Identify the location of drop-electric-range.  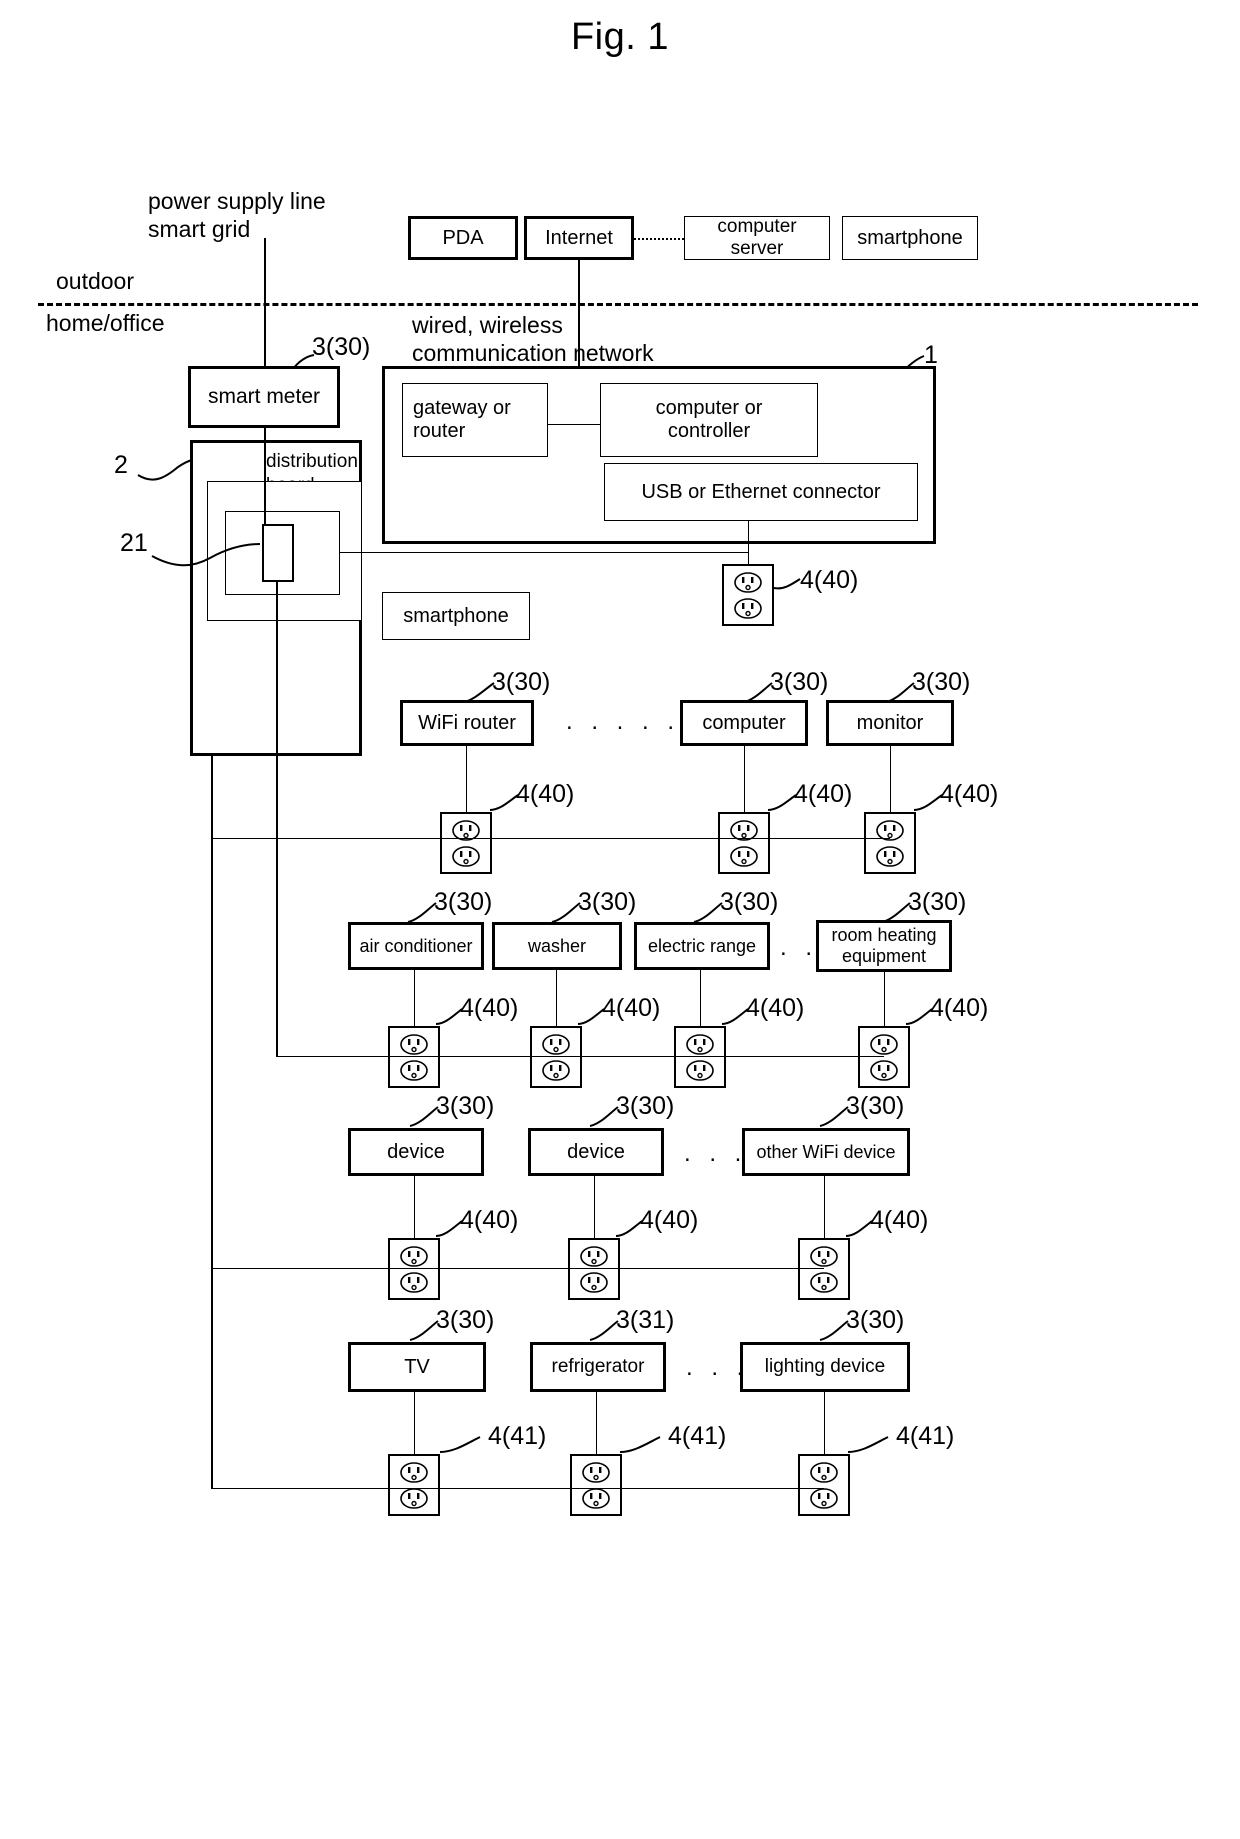
(700, 998).